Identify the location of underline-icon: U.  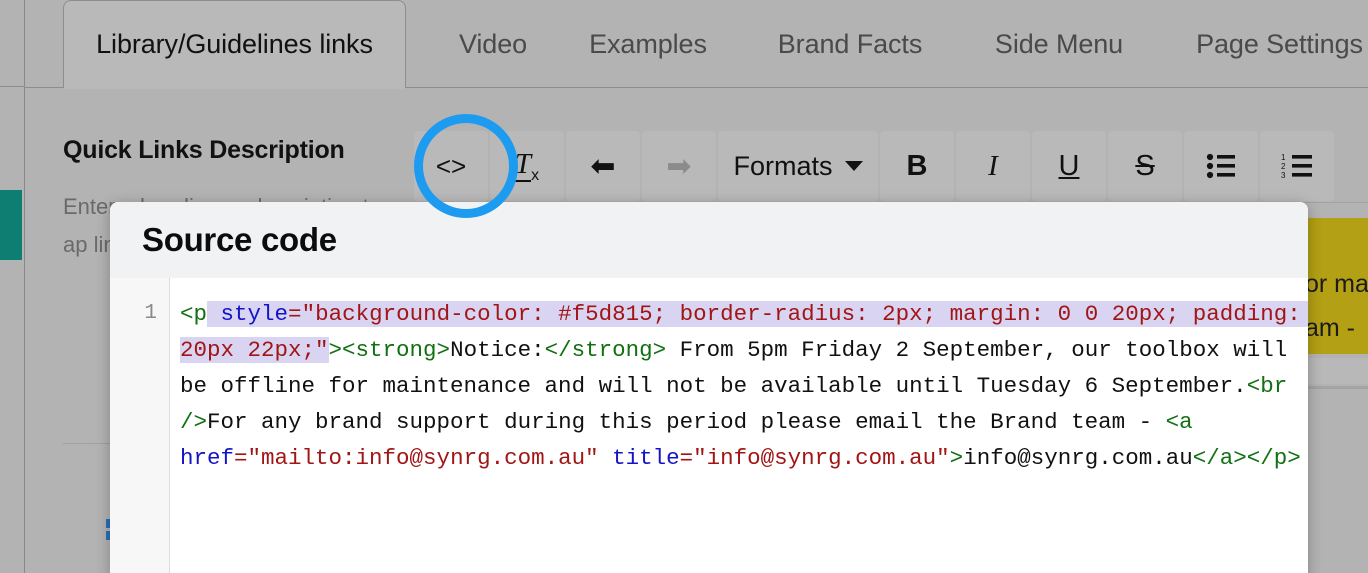
(1069, 165).